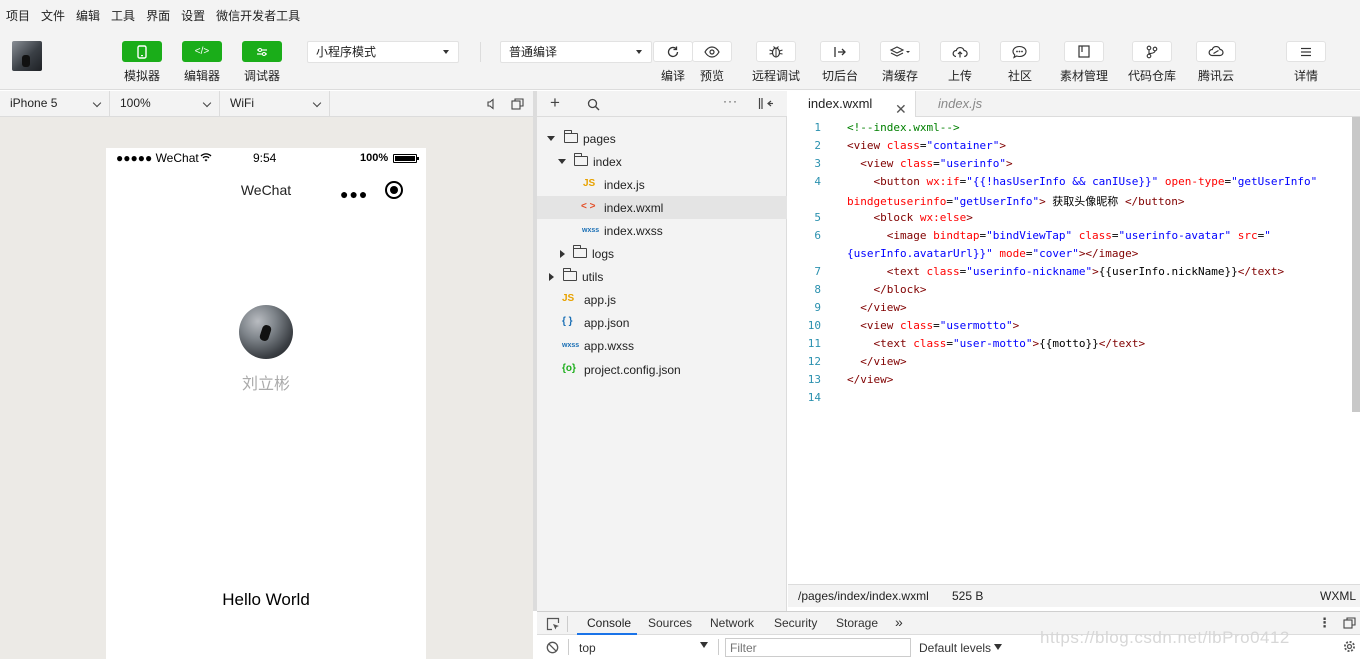 The height and width of the screenshot is (659, 1360). I want to click on zoom-select: 100%, so click(165, 103).